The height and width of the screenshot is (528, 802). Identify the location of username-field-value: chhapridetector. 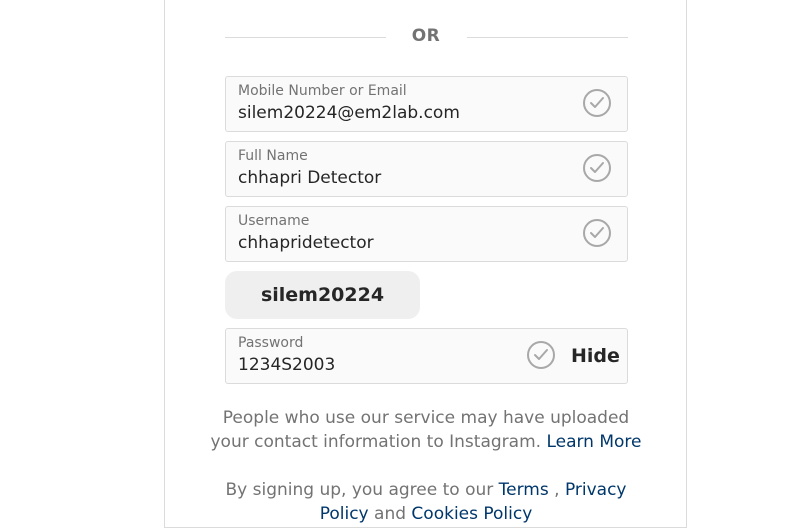
(306, 243).